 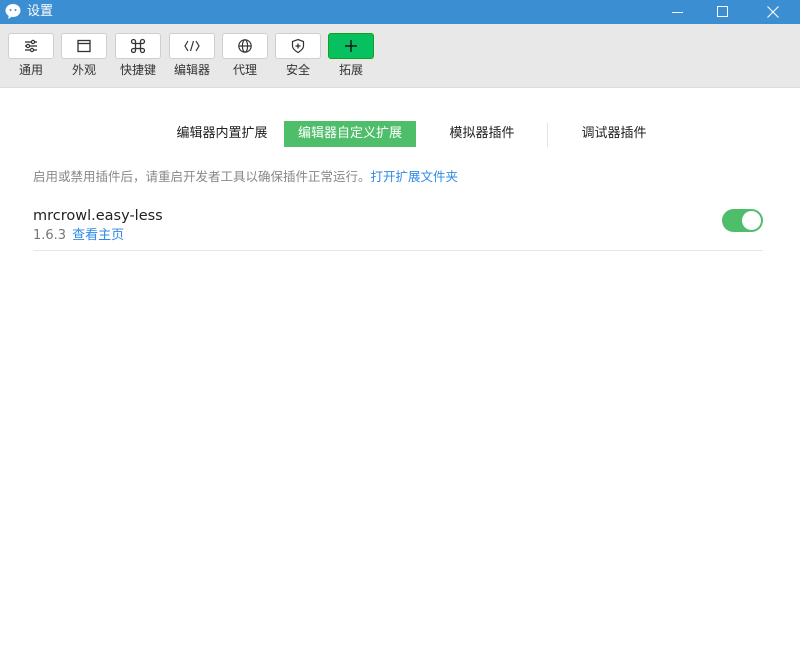 I want to click on globe-icon, so click(x=245, y=46).